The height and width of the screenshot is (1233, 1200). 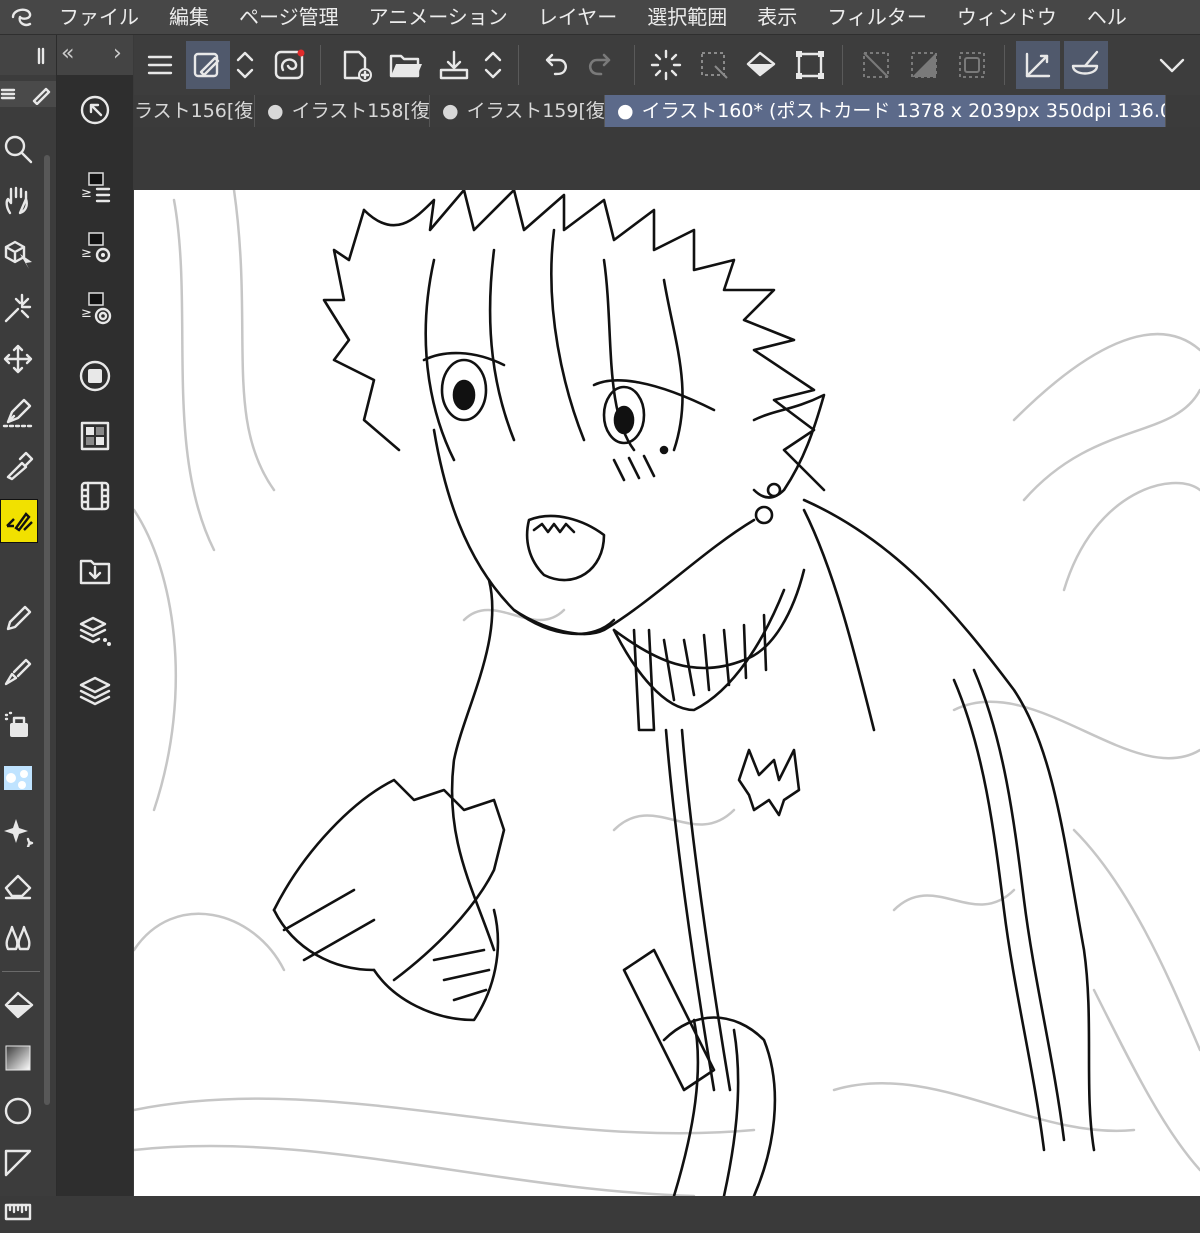 I want to click on tab-label: イラスト158[復, so click(x=360, y=111).